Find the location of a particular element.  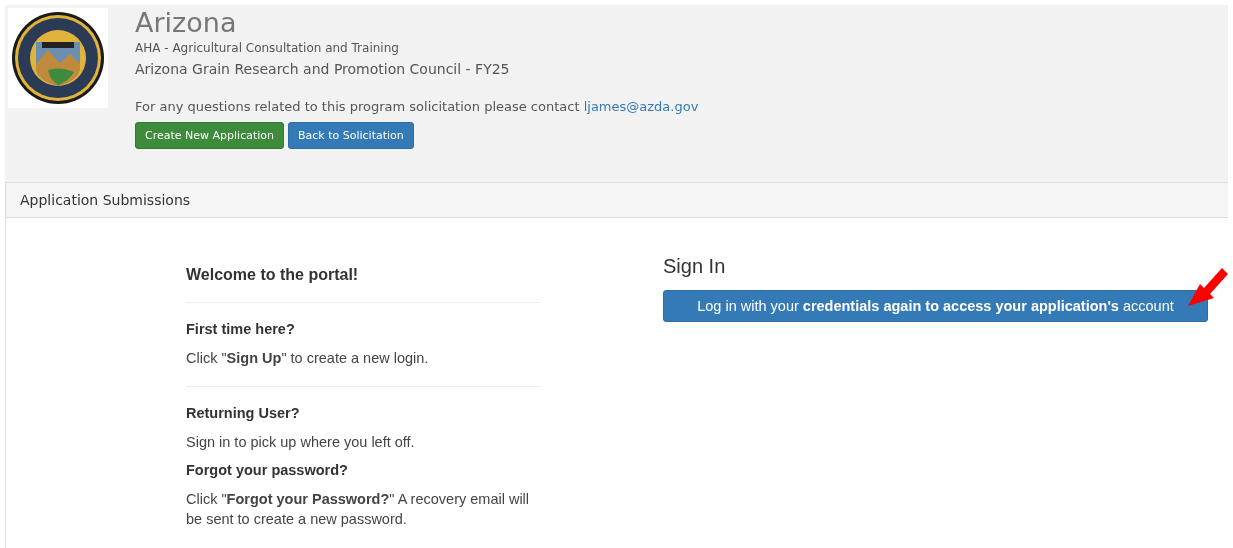

section-heading: Returning User? is located at coordinates (243, 413).